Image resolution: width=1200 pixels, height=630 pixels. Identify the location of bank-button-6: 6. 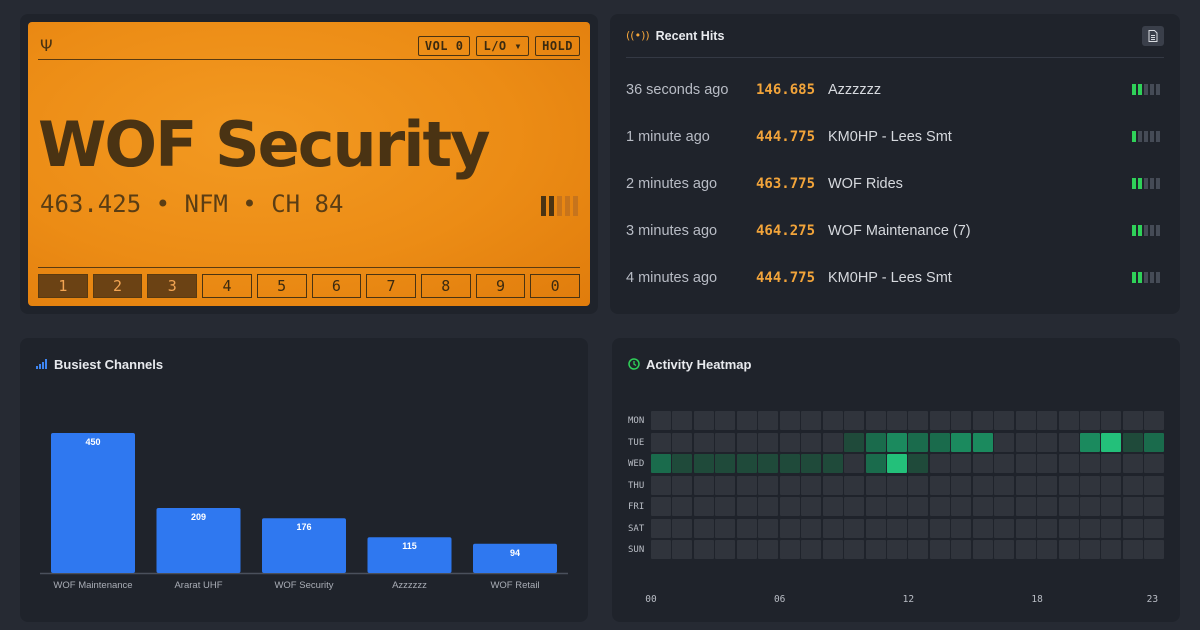
(336, 286).